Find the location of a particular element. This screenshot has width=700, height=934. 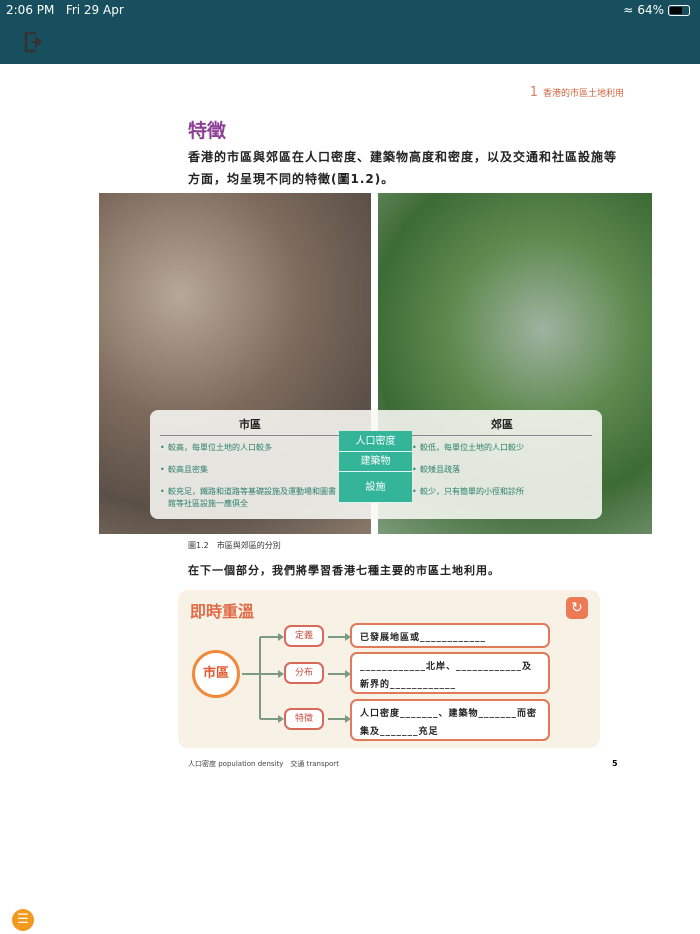

time: 2:06 PM is located at coordinates (30, 10).